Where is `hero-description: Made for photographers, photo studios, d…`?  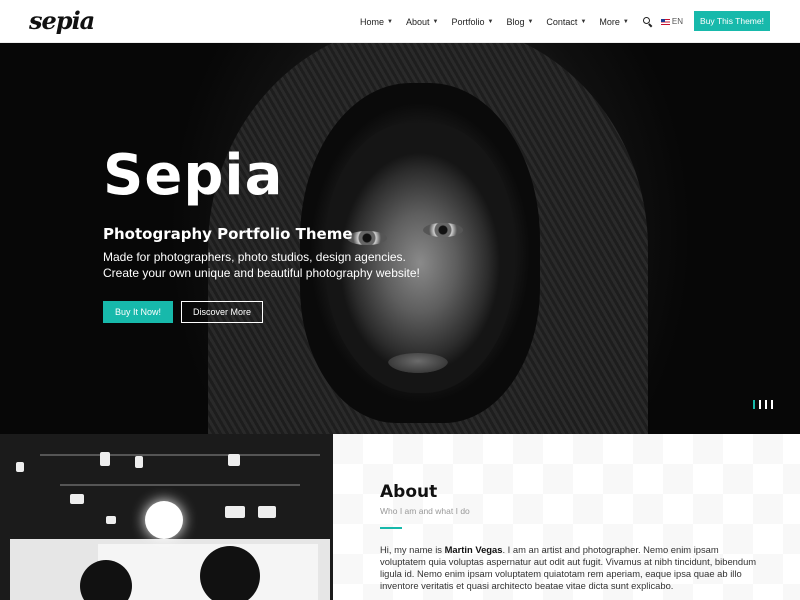 hero-description: Made for photographers, photo studios, d… is located at coordinates (273, 265).